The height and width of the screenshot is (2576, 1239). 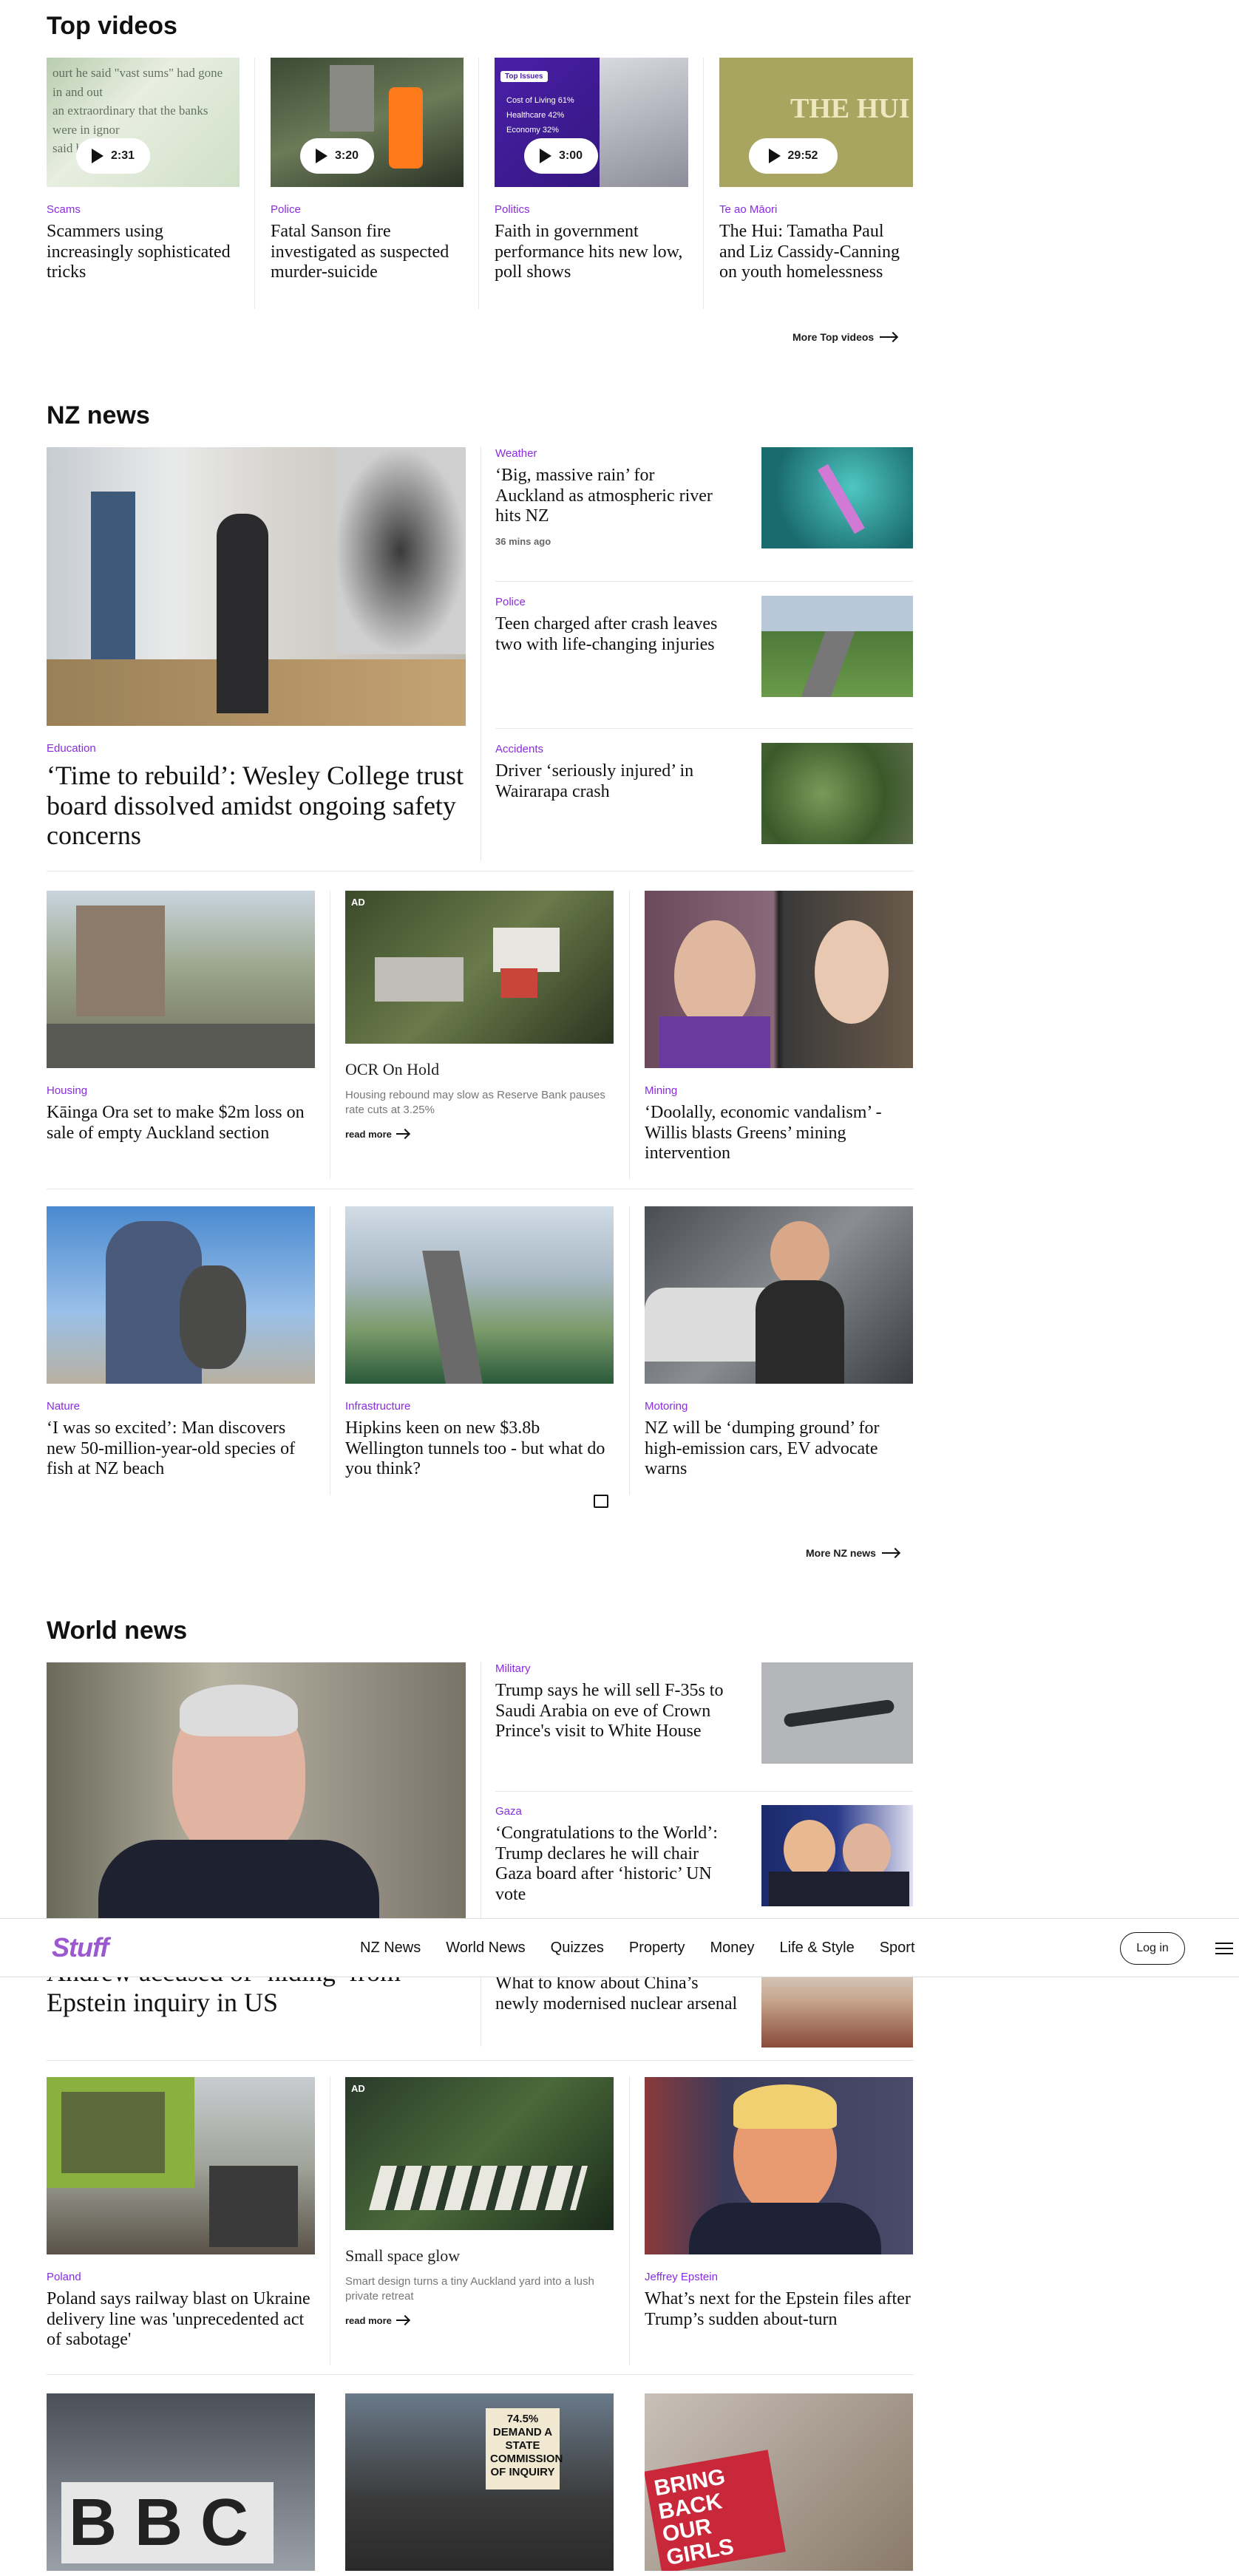 What do you see at coordinates (390, 1948) in the screenshot?
I see `nav-link-nz-news: NZ News` at bounding box center [390, 1948].